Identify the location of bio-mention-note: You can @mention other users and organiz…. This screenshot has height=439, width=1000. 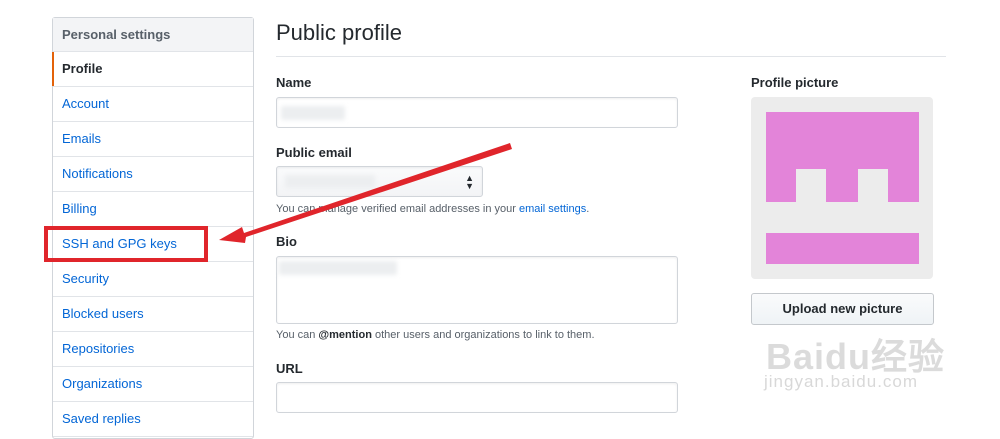
(435, 335).